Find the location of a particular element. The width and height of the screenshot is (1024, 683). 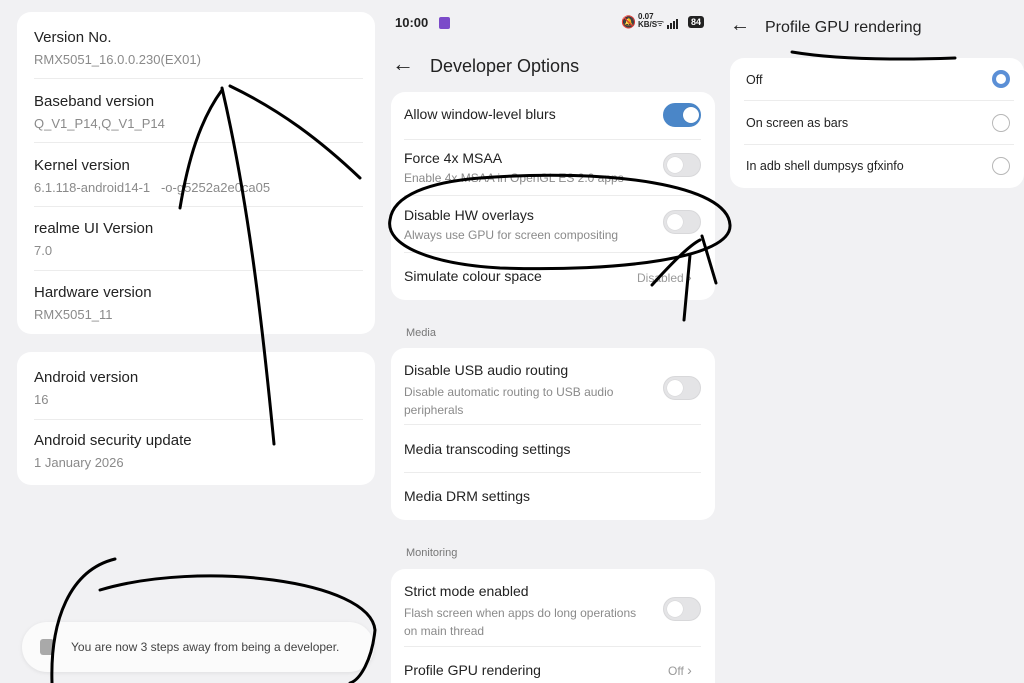

battery-indicator: 84 is located at coordinates (696, 22).